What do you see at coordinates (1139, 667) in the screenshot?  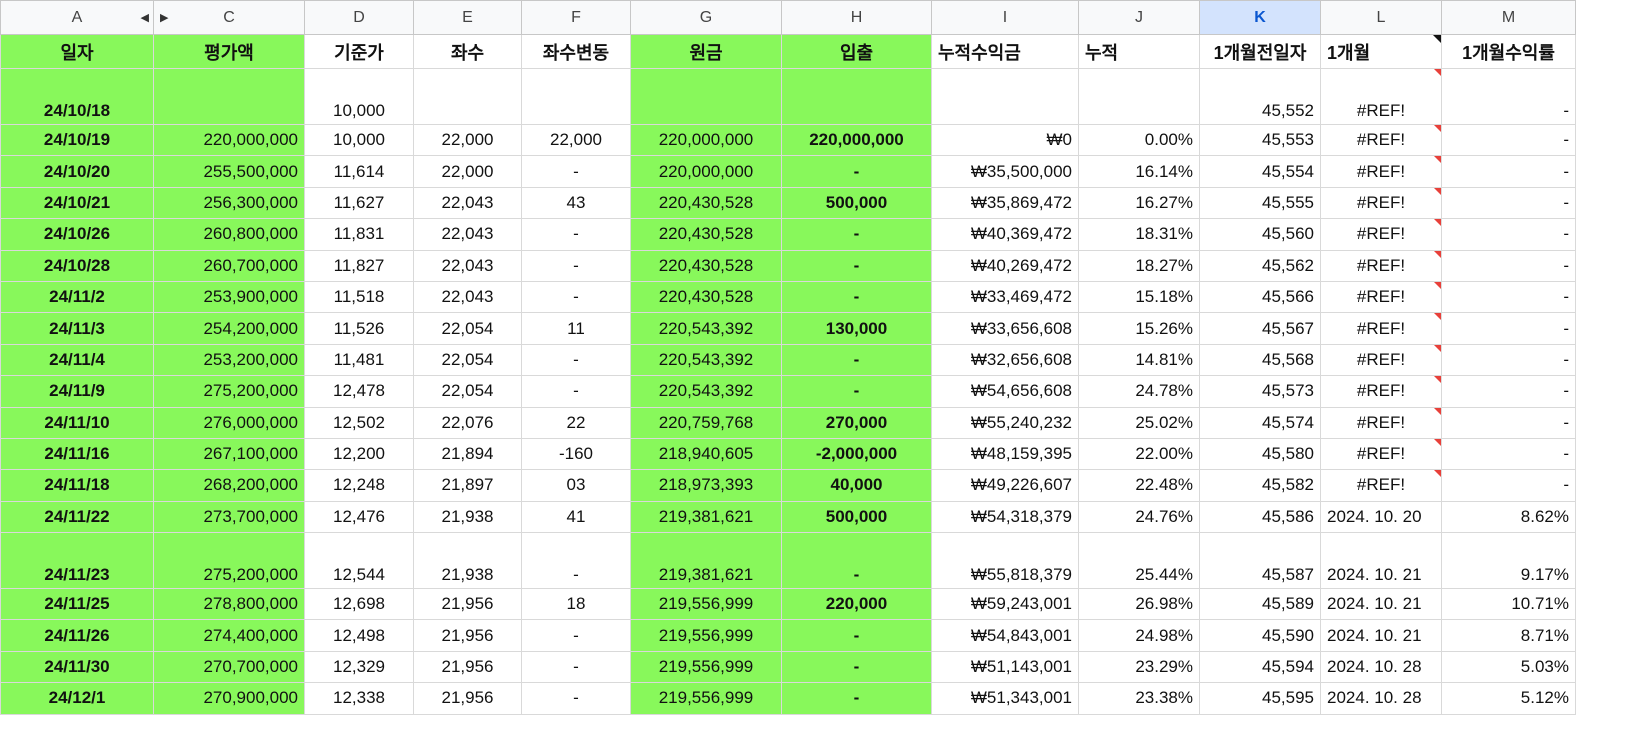 I see `cell-cum_pct: 23.29%` at bounding box center [1139, 667].